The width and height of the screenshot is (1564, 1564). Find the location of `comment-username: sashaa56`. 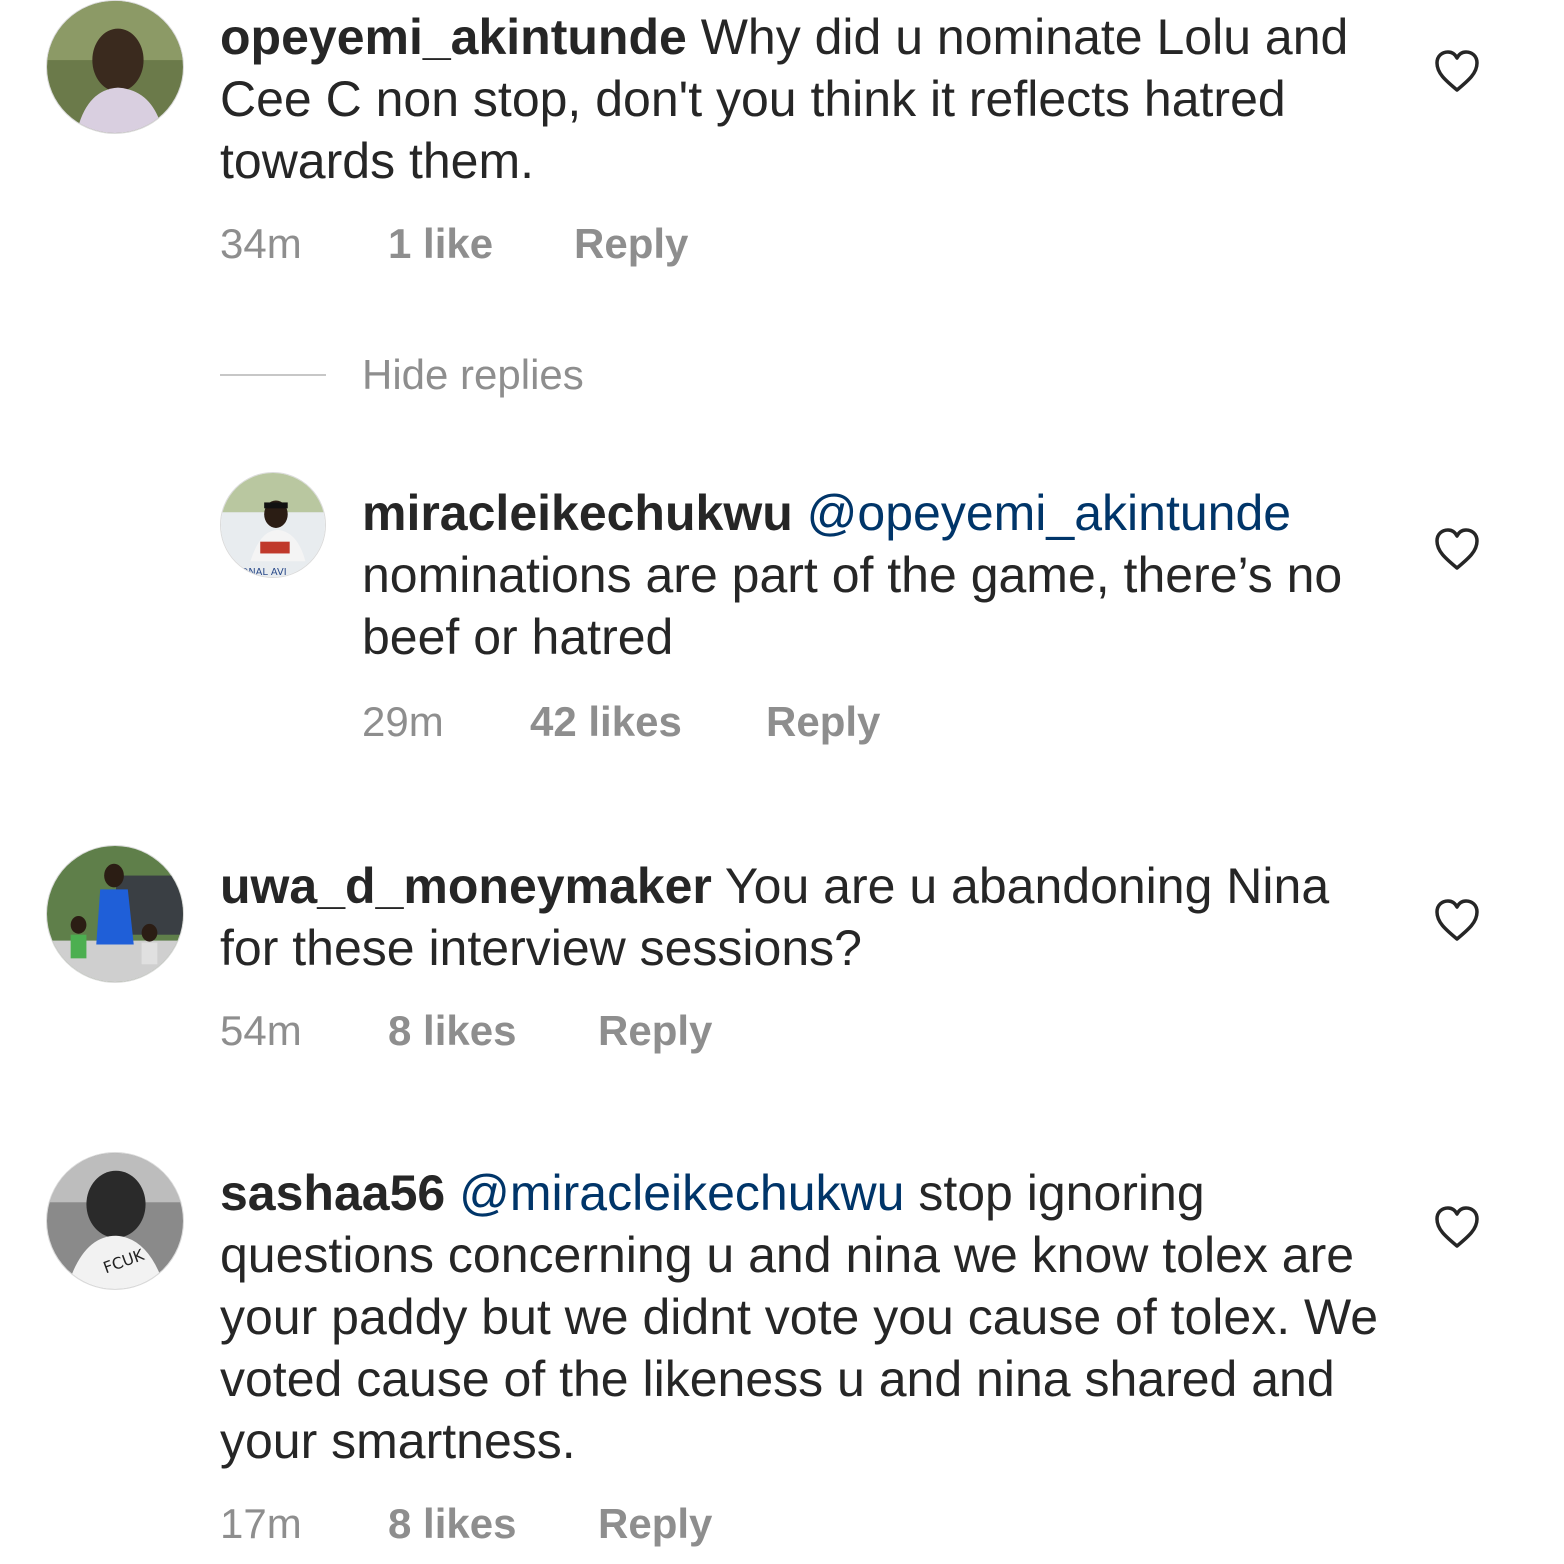

comment-username: sashaa56 is located at coordinates (332, 1193).